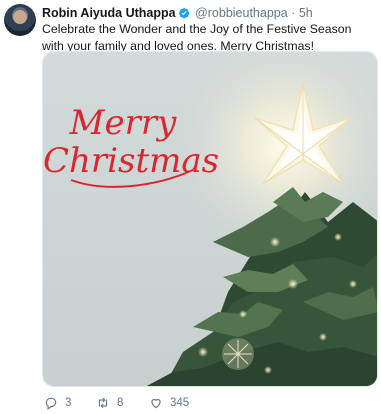 This screenshot has width=381, height=414. What do you see at coordinates (180, 403) in the screenshot?
I see `like-count: 345` at bounding box center [180, 403].